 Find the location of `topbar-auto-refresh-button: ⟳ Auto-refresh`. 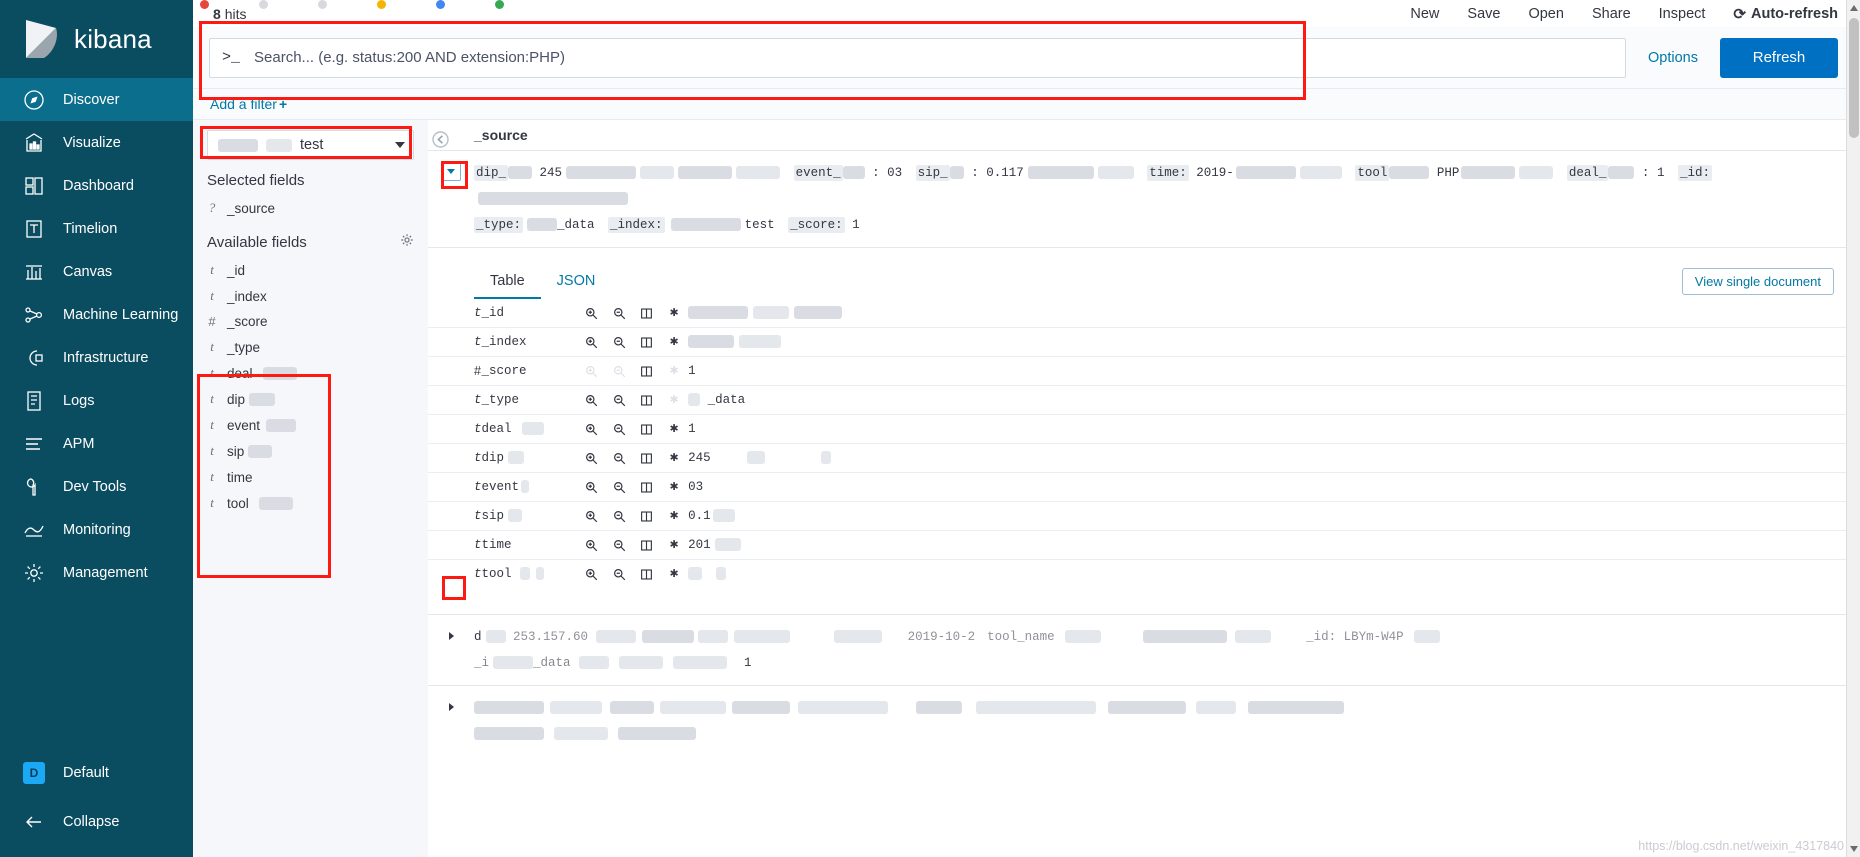

topbar-auto-refresh-button: ⟳ Auto-refresh is located at coordinates (1785, 14).